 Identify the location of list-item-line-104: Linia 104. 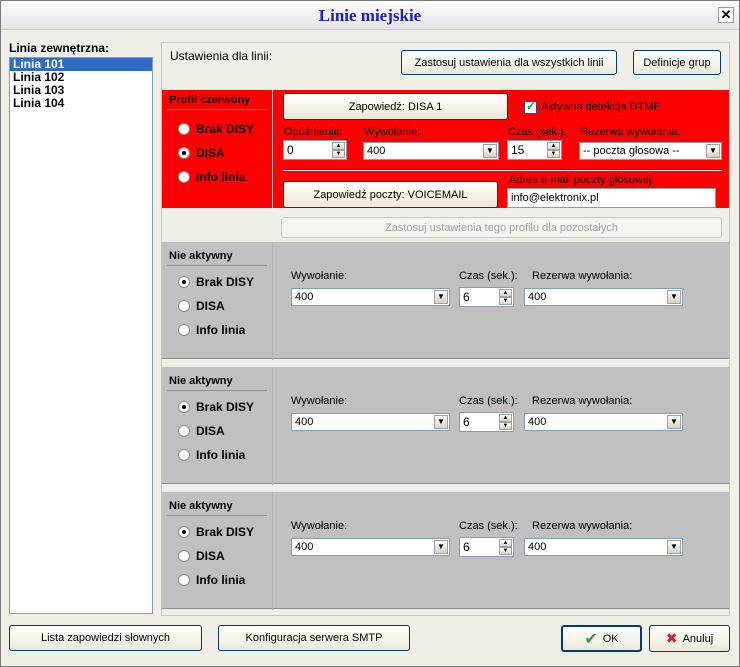
(81, 103).